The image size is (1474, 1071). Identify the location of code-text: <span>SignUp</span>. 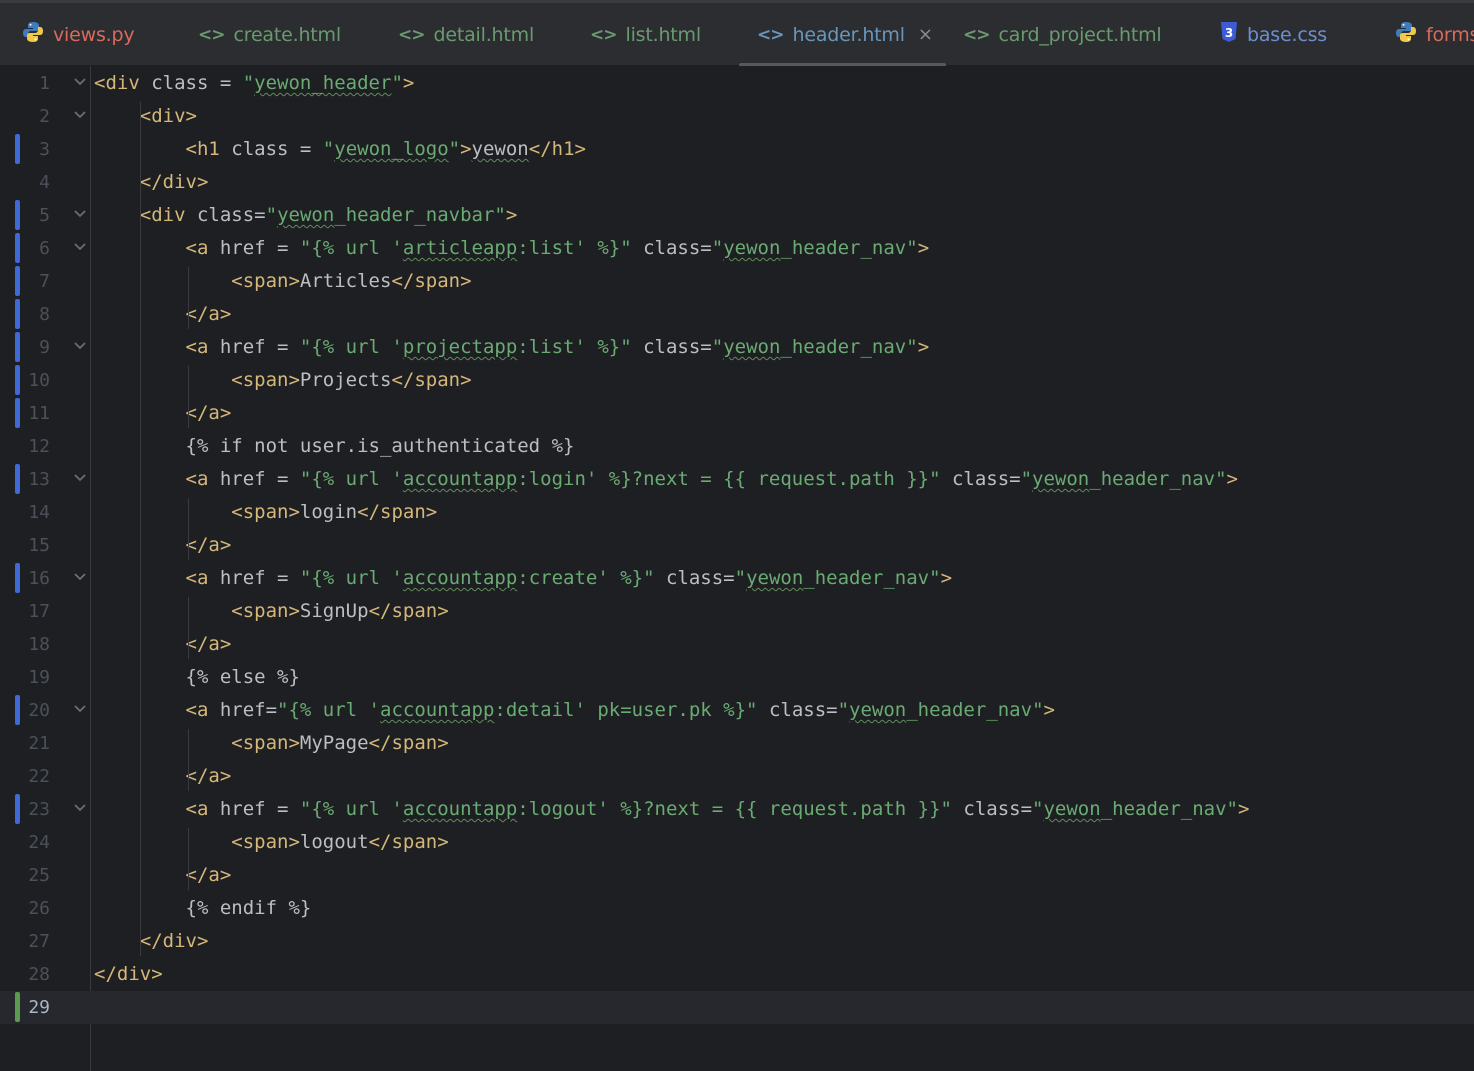
(271, 611).